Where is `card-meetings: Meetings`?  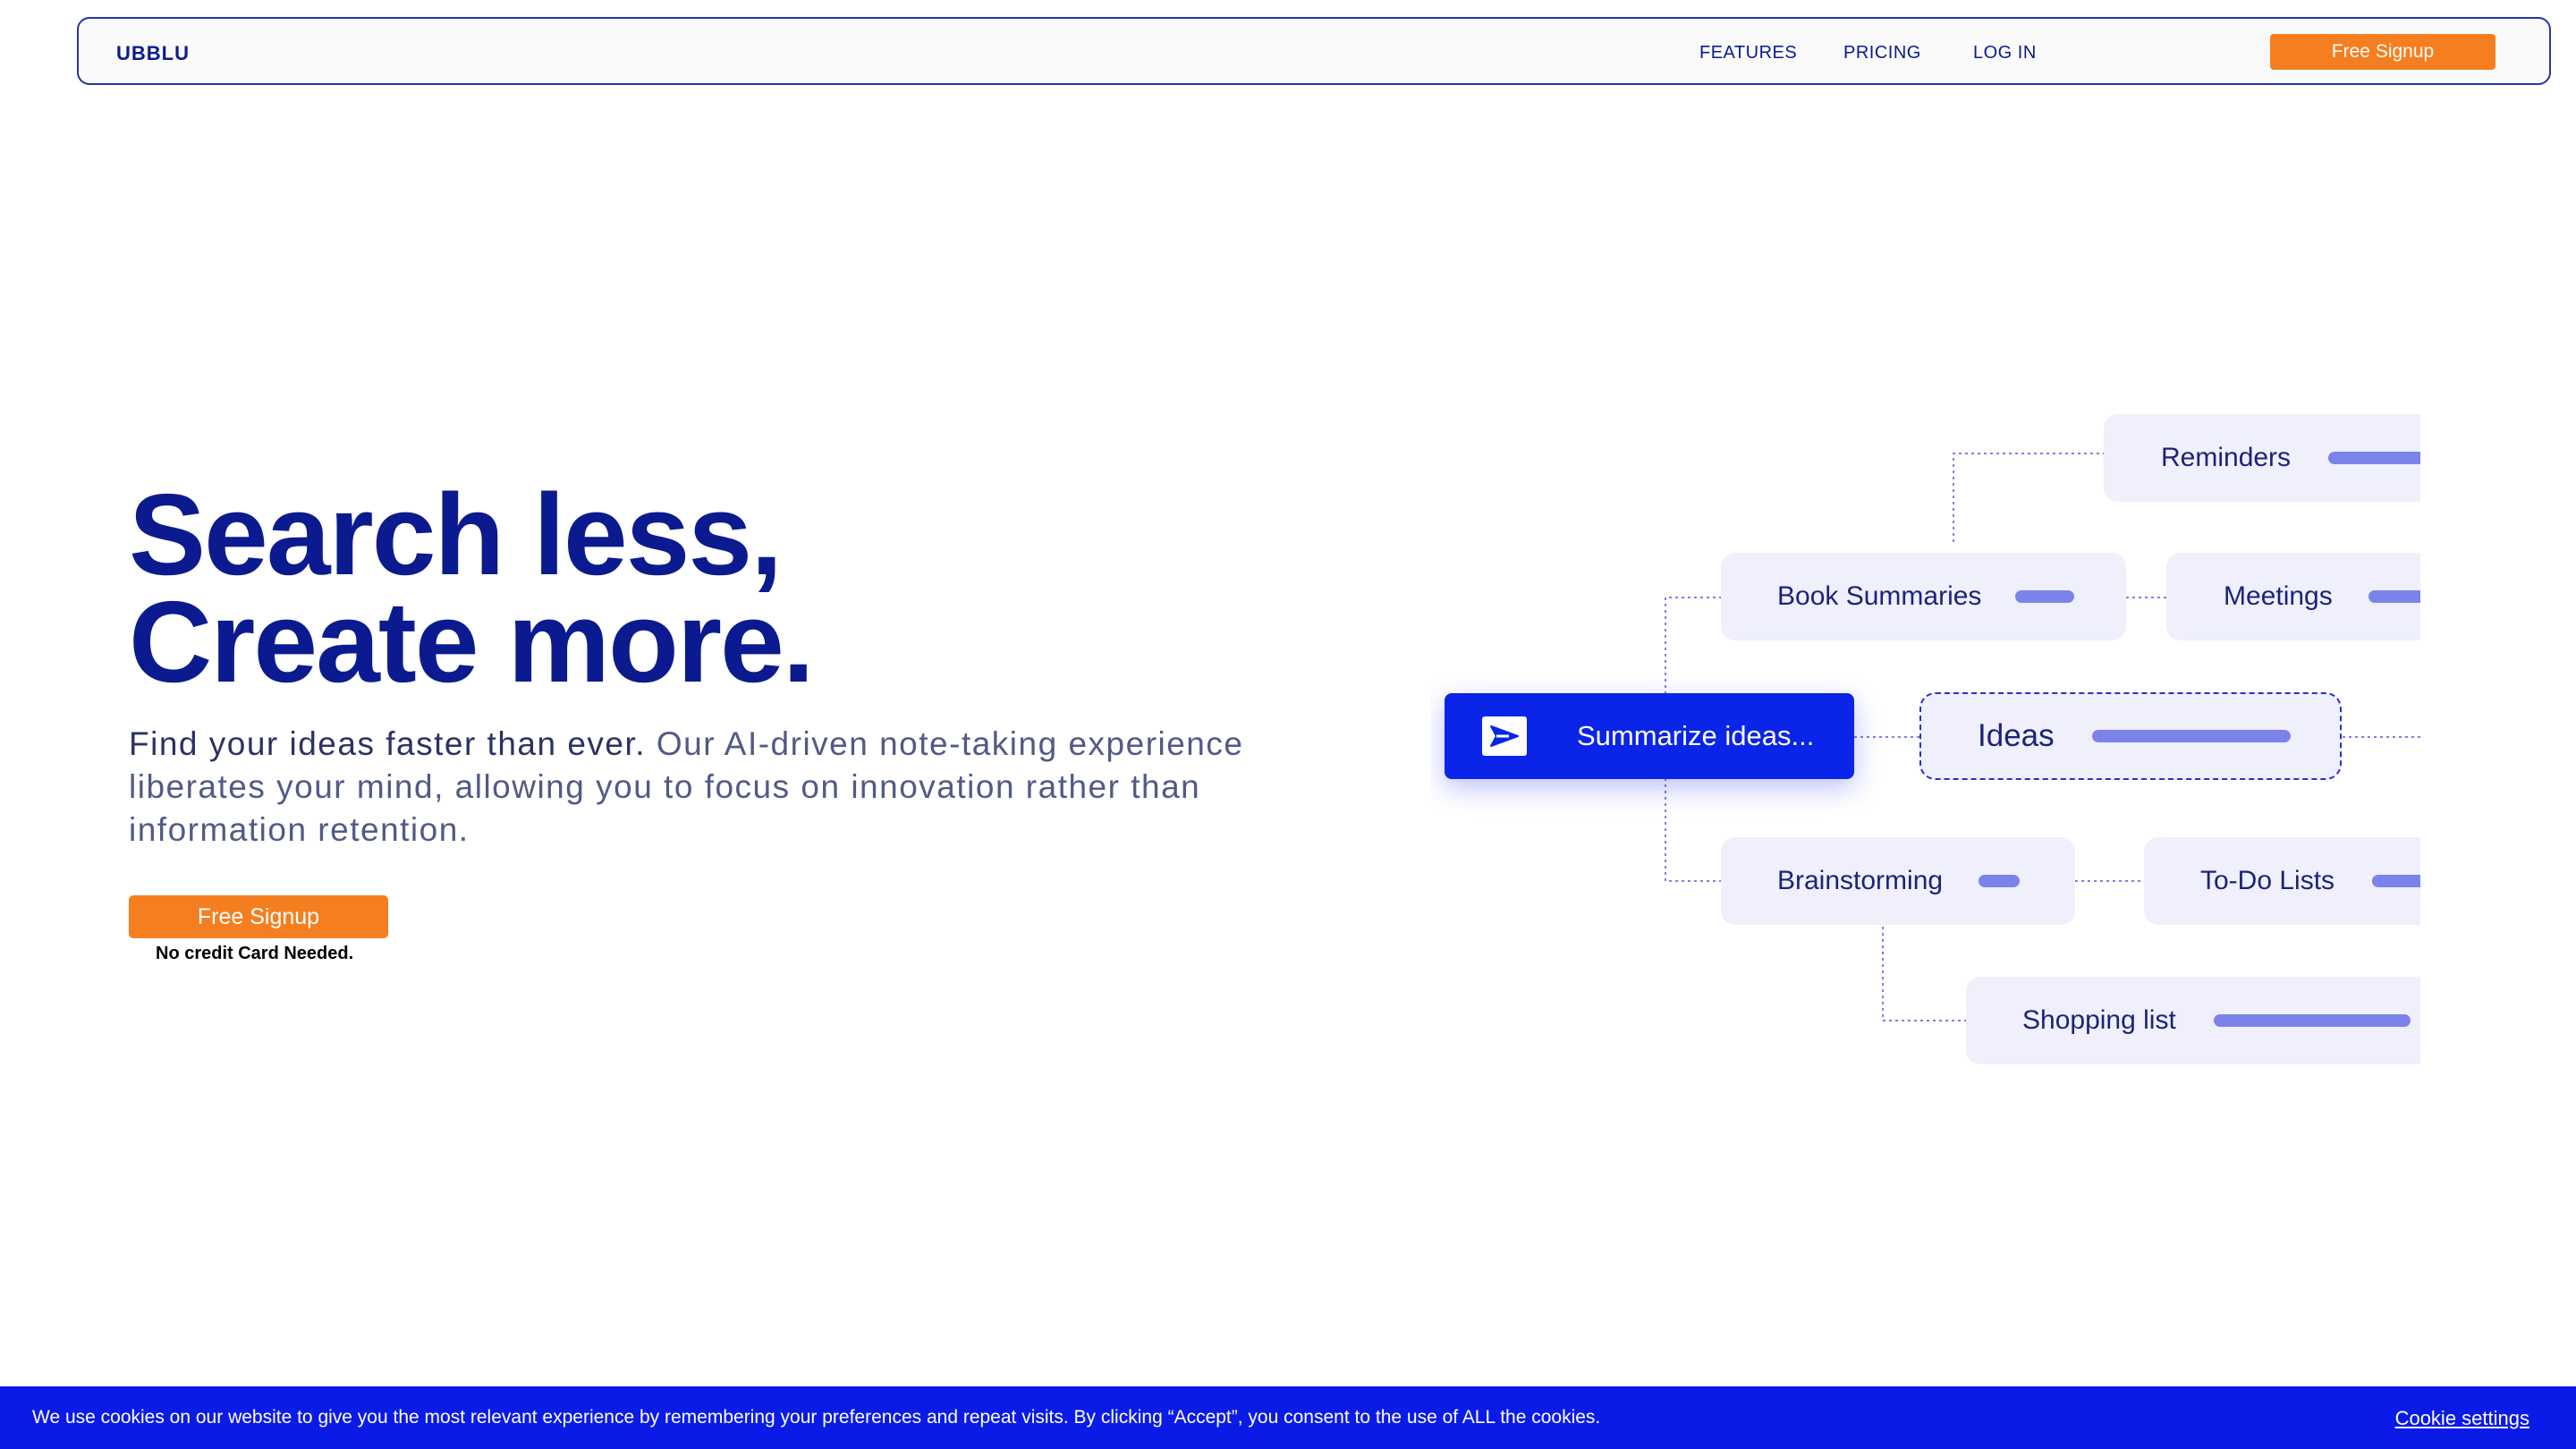 card-meetings: Meetings is located at coordinates (2293, 596).